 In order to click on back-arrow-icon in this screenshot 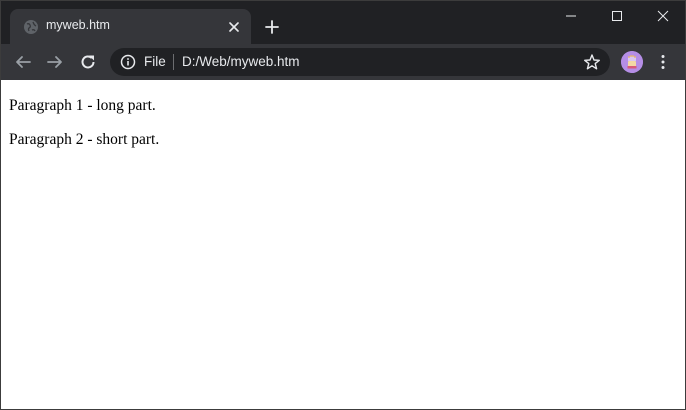, I will do `click(23, 62)`.